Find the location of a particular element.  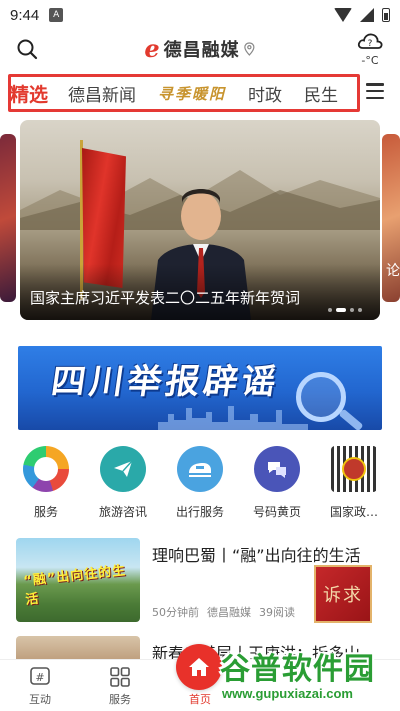

emblem-qr-icon is located at coordinates (354, 469).